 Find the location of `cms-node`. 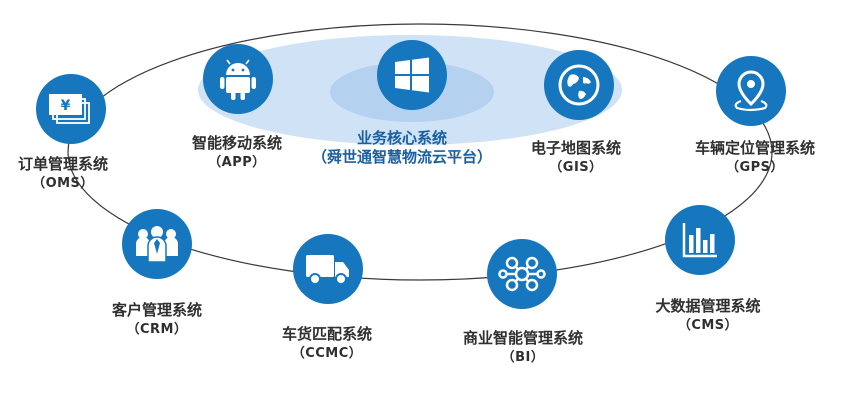

cms-node is located at coordinates (700, 240).